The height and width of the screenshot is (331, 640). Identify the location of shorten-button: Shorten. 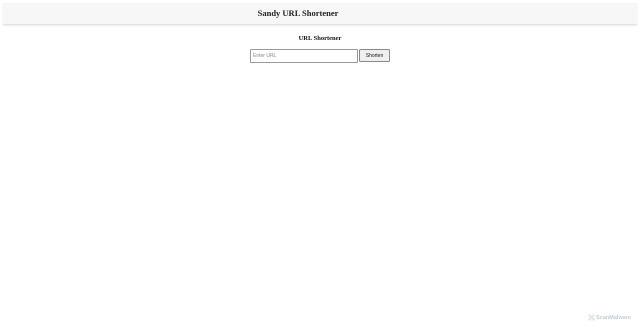
(374, 55).